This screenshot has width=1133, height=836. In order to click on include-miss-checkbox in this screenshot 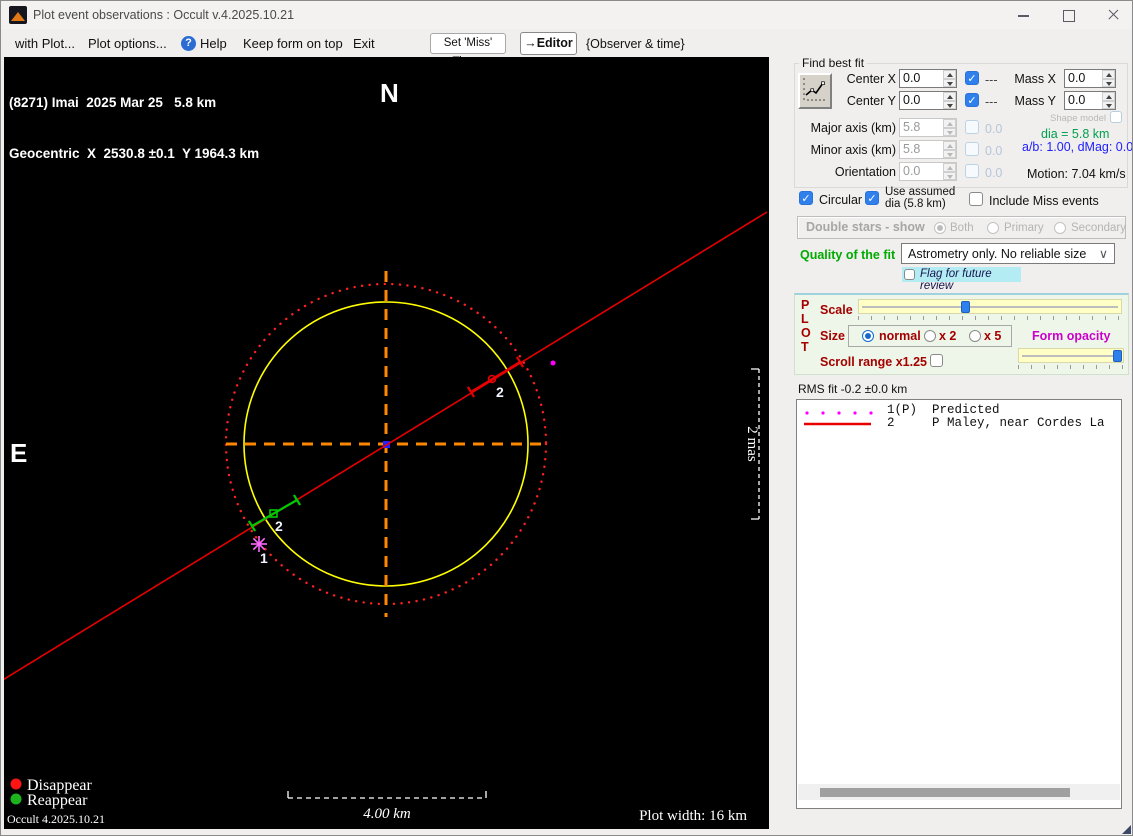, I will do `click(976, 199)`.